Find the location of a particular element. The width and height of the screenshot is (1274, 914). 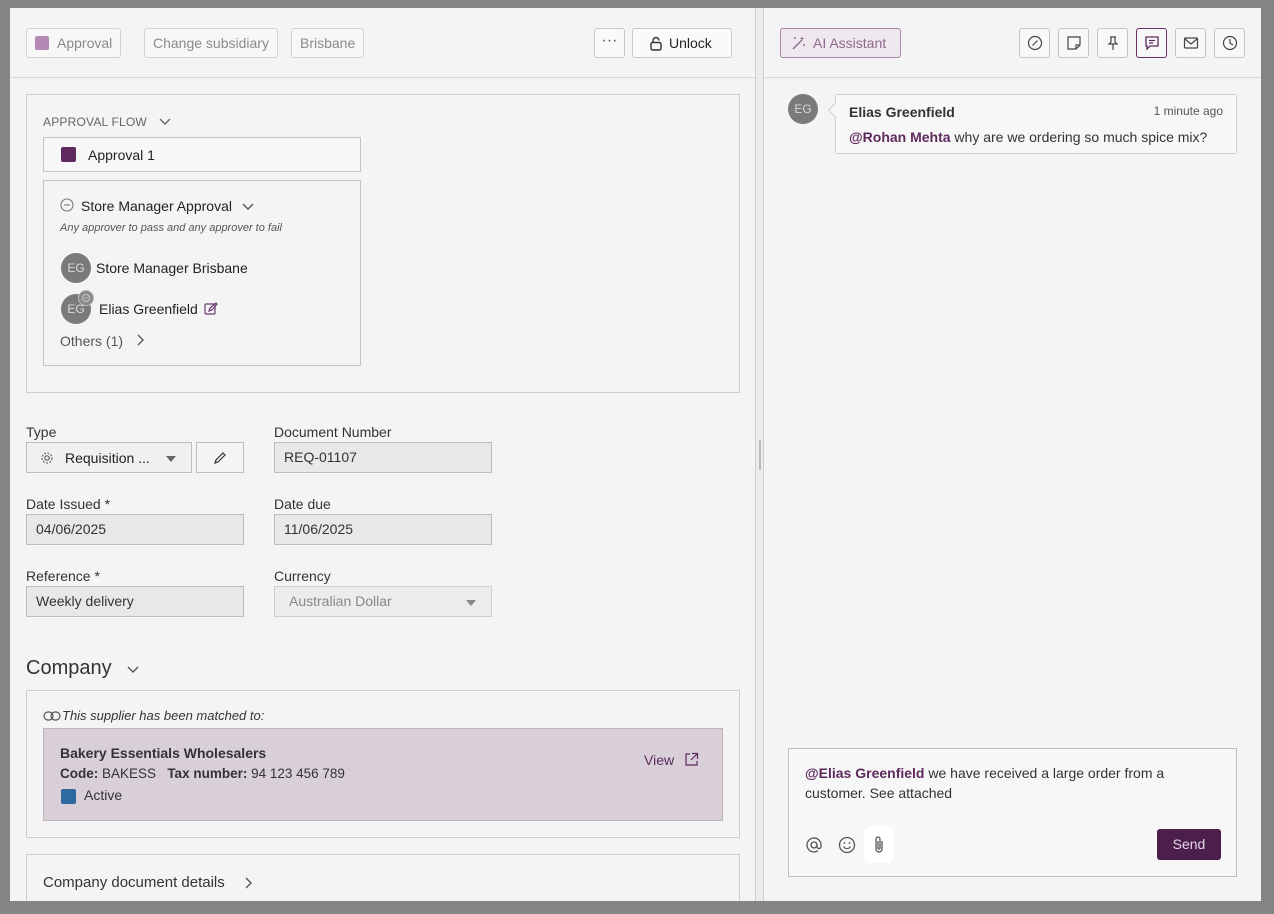

tax-value: 94 123 456 789 is located at coordinates (298, 773).